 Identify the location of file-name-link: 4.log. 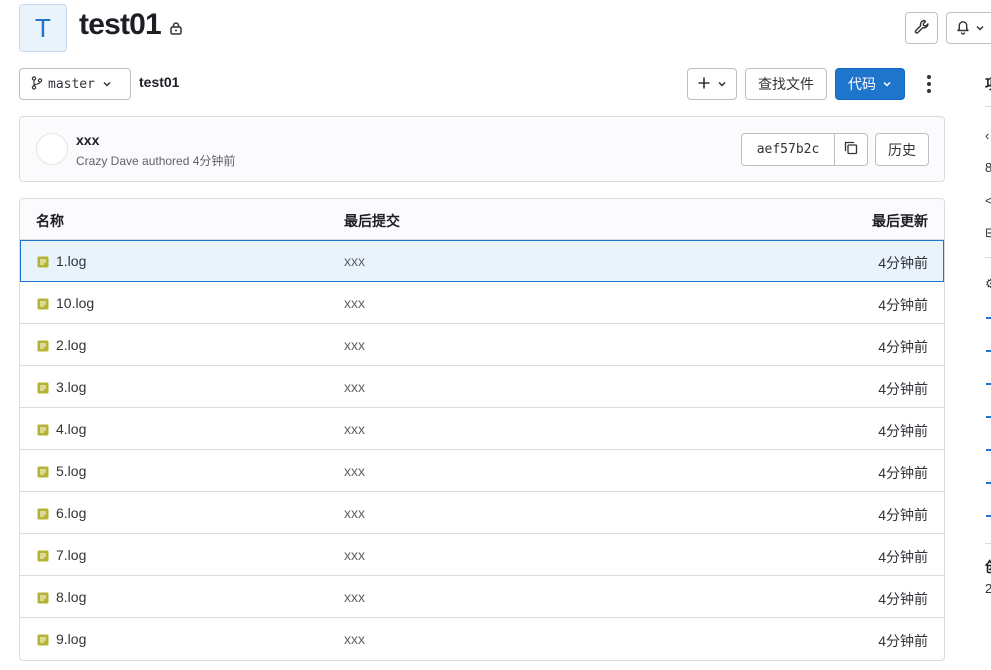
(71, 429).